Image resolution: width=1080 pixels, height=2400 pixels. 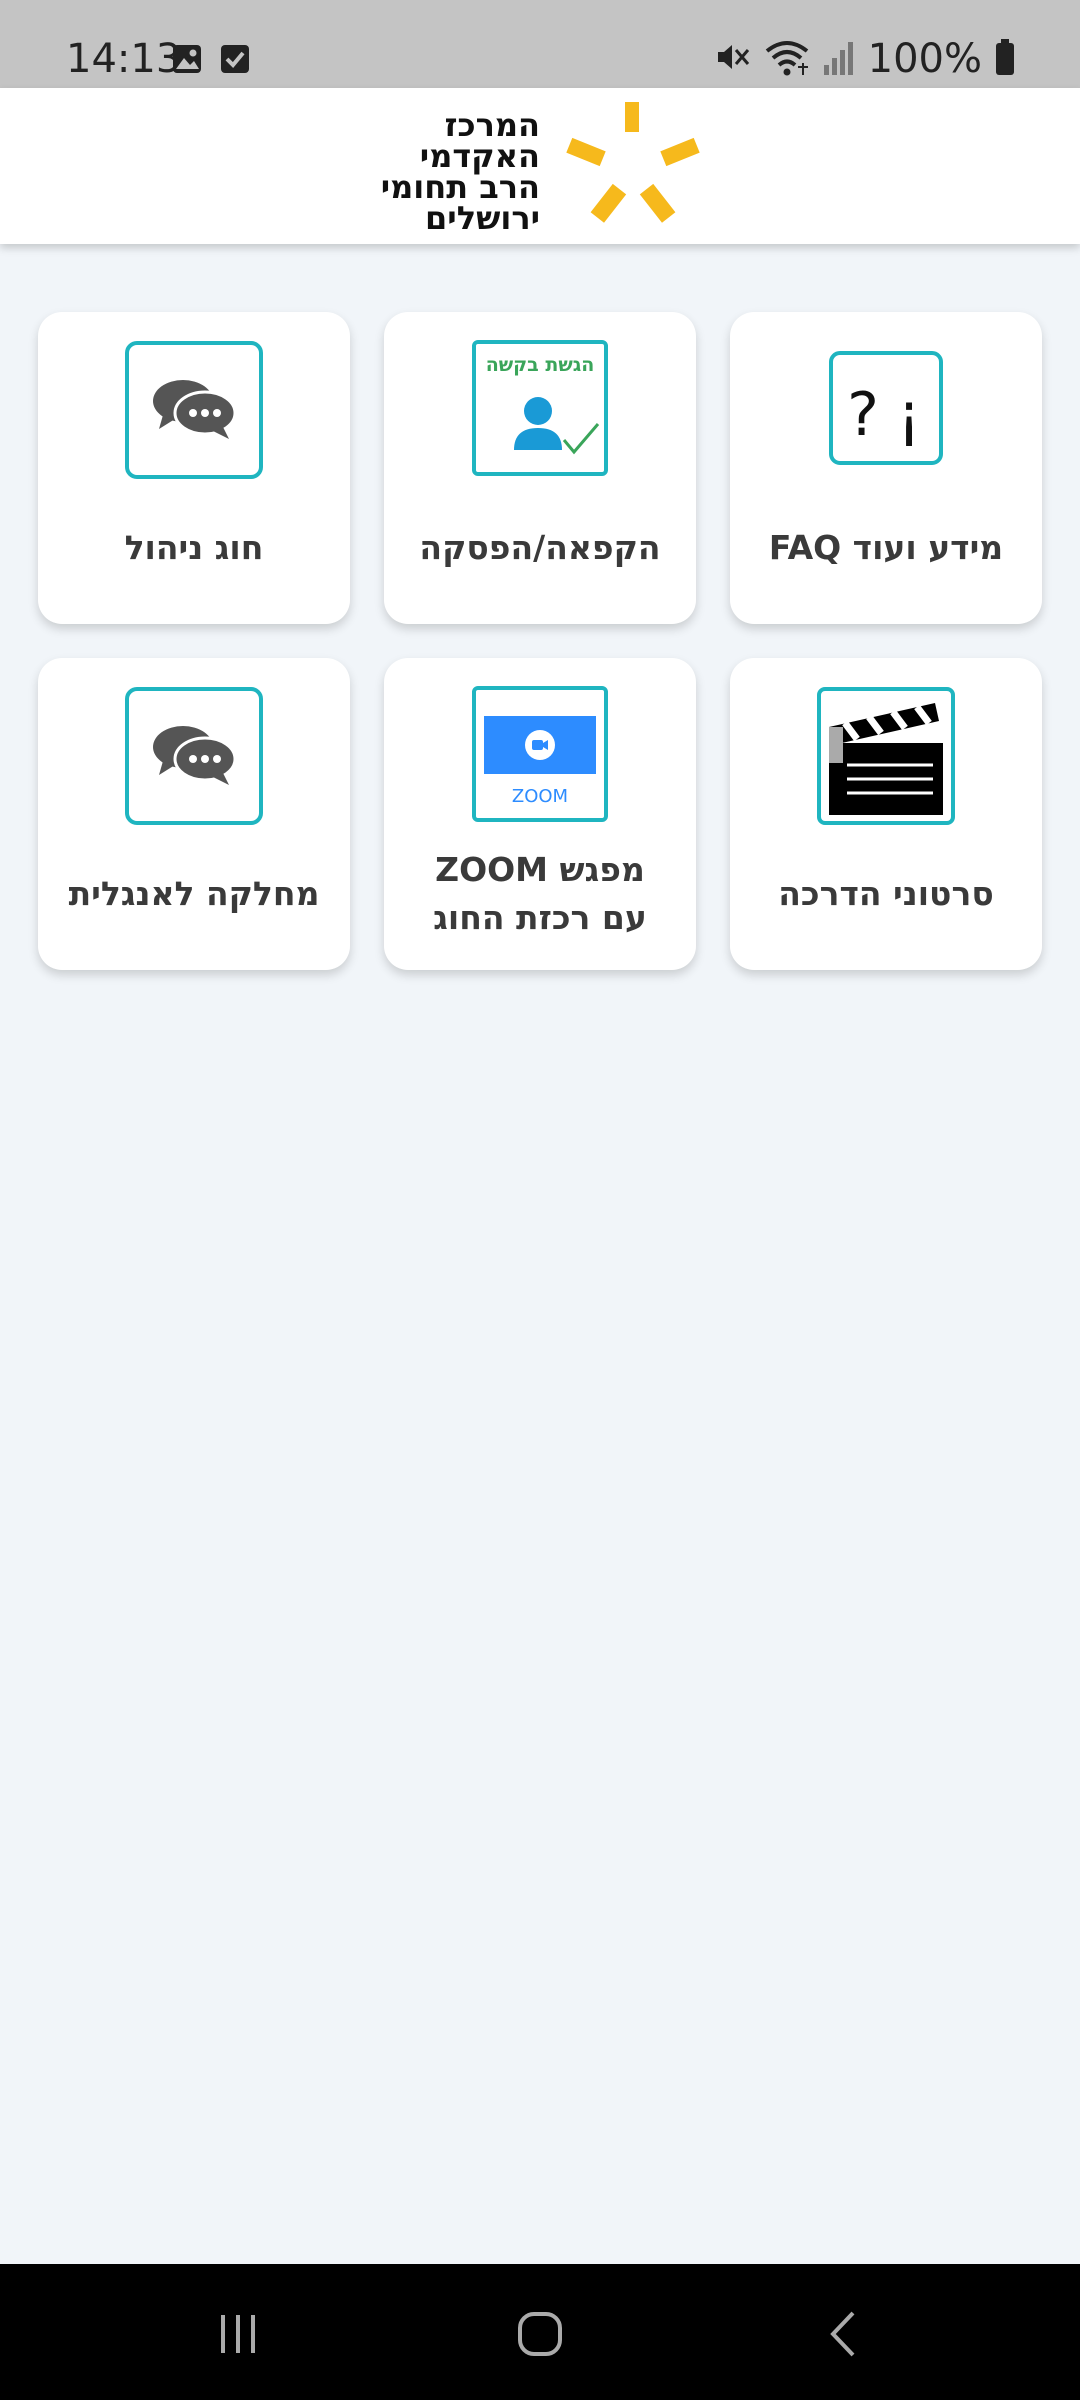 I want to click on tile-faq: ? ¡ מידע ועוד FAQ, so click(x=886, y=468).